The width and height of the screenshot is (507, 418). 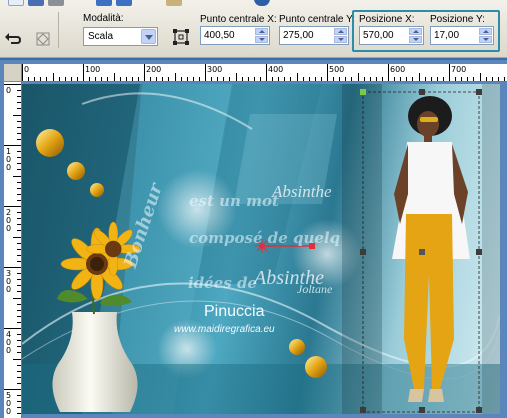 I want to click on ruler-label: 700, so click(x=459, y=69).